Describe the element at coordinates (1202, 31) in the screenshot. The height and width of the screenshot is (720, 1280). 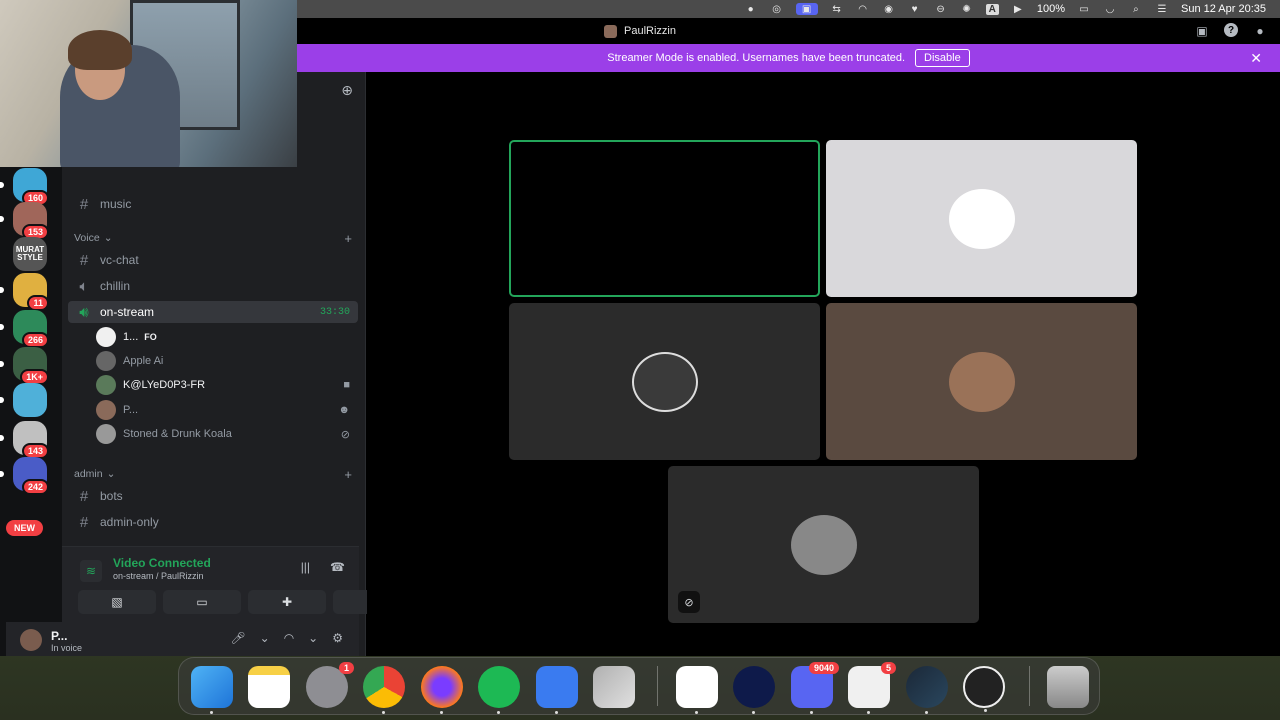
I see `inbox-icon: ▣` at that location.